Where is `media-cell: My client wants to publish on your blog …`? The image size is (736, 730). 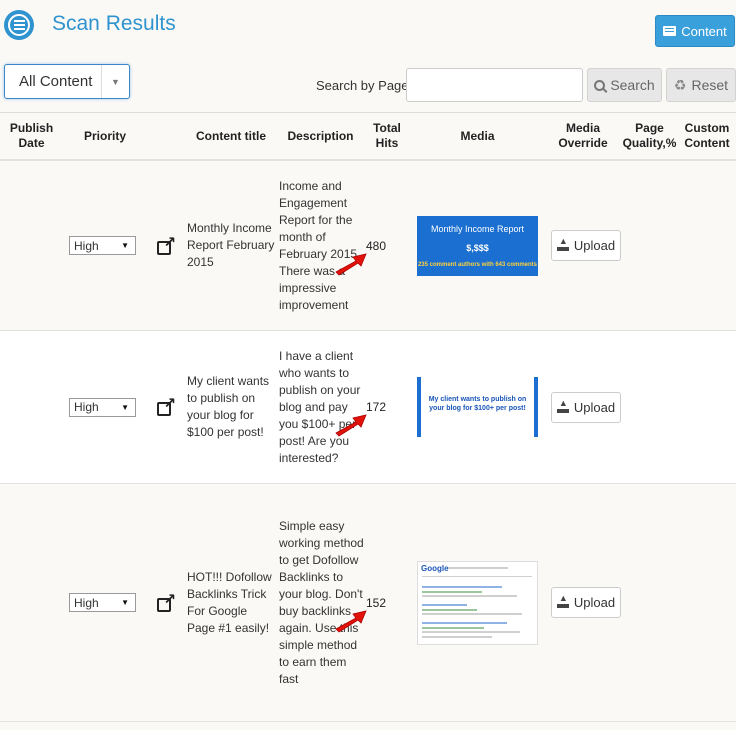 media-cell: My client wants to publish on your blog … is located at coordinates (477, 407).